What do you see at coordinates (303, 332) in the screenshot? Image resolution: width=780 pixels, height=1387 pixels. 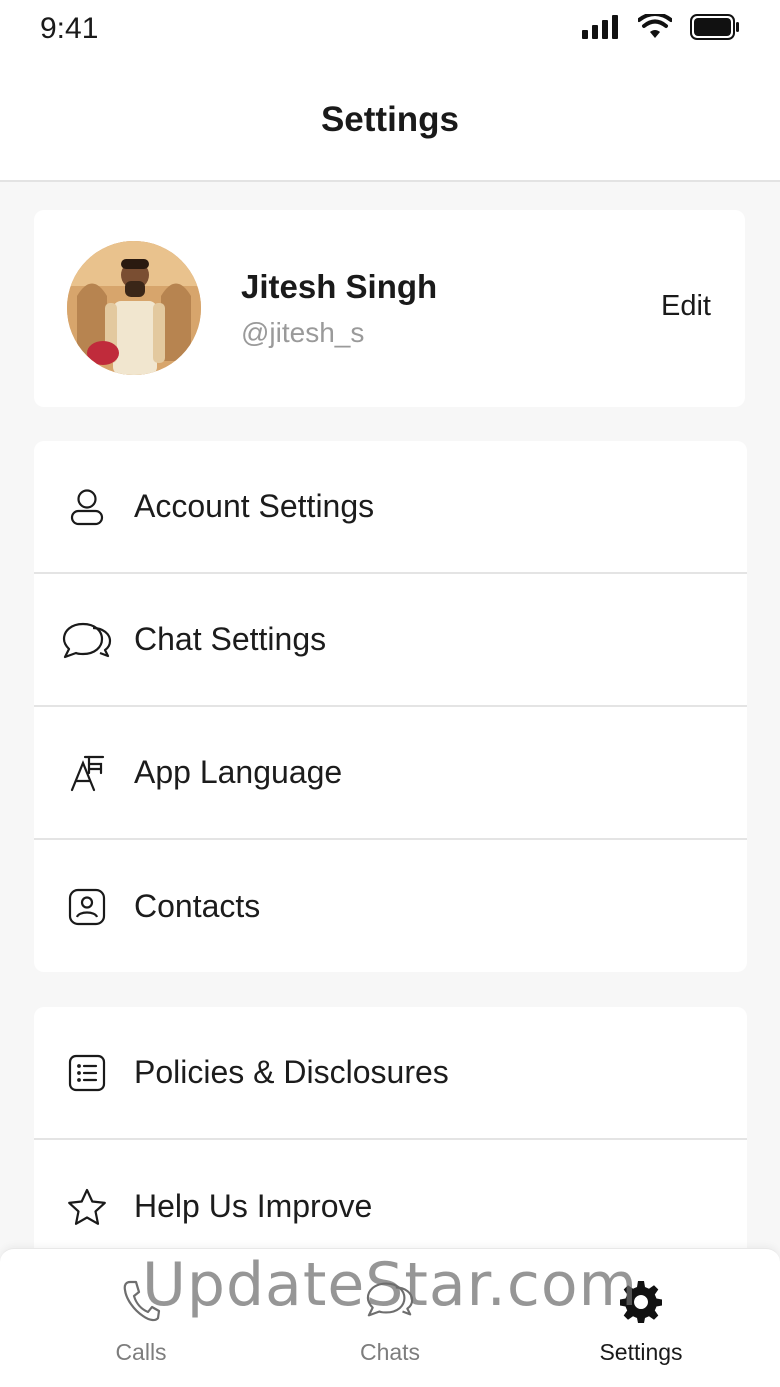 I see `profile-handle: @jitesh_s` at bounding box center [303, 332].